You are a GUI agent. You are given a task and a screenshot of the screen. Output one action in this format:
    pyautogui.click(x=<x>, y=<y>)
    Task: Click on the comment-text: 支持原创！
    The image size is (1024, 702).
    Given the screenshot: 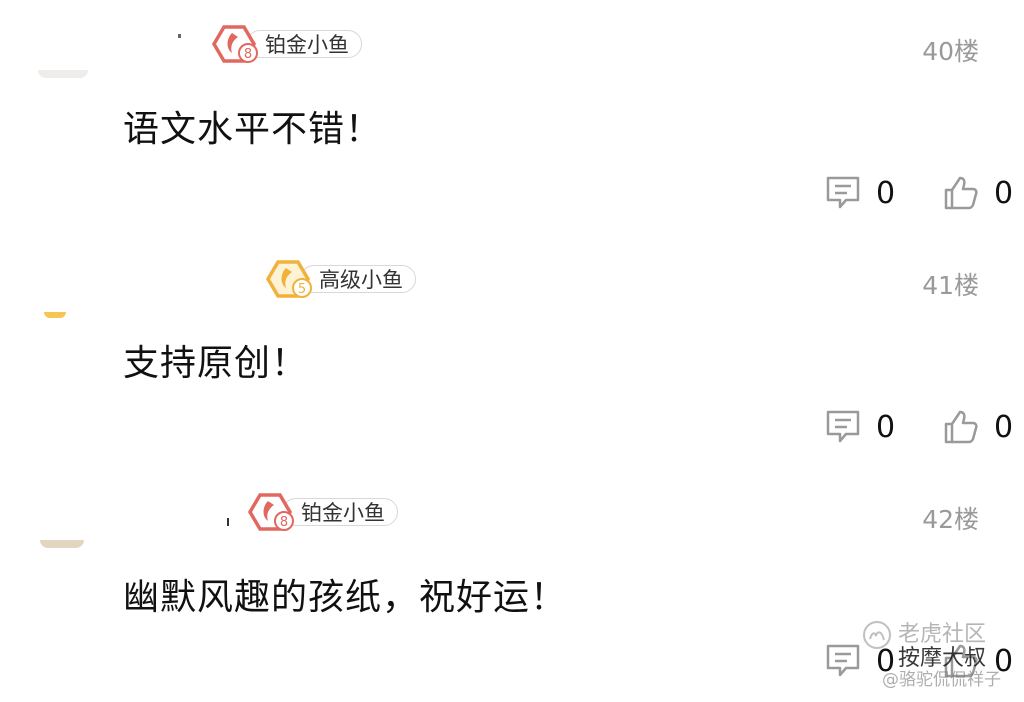 What is the action you would take?
    pyautogui.click(x=216, y=363)
    